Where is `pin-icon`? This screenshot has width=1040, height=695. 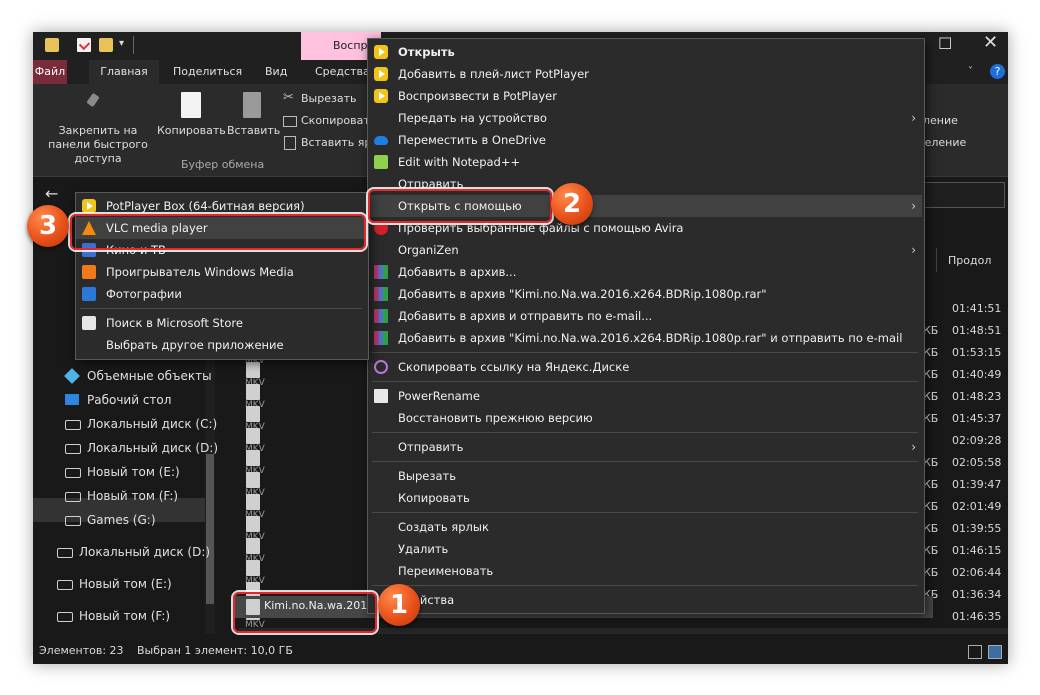 pin-icon is located at coordinates (93, 104).